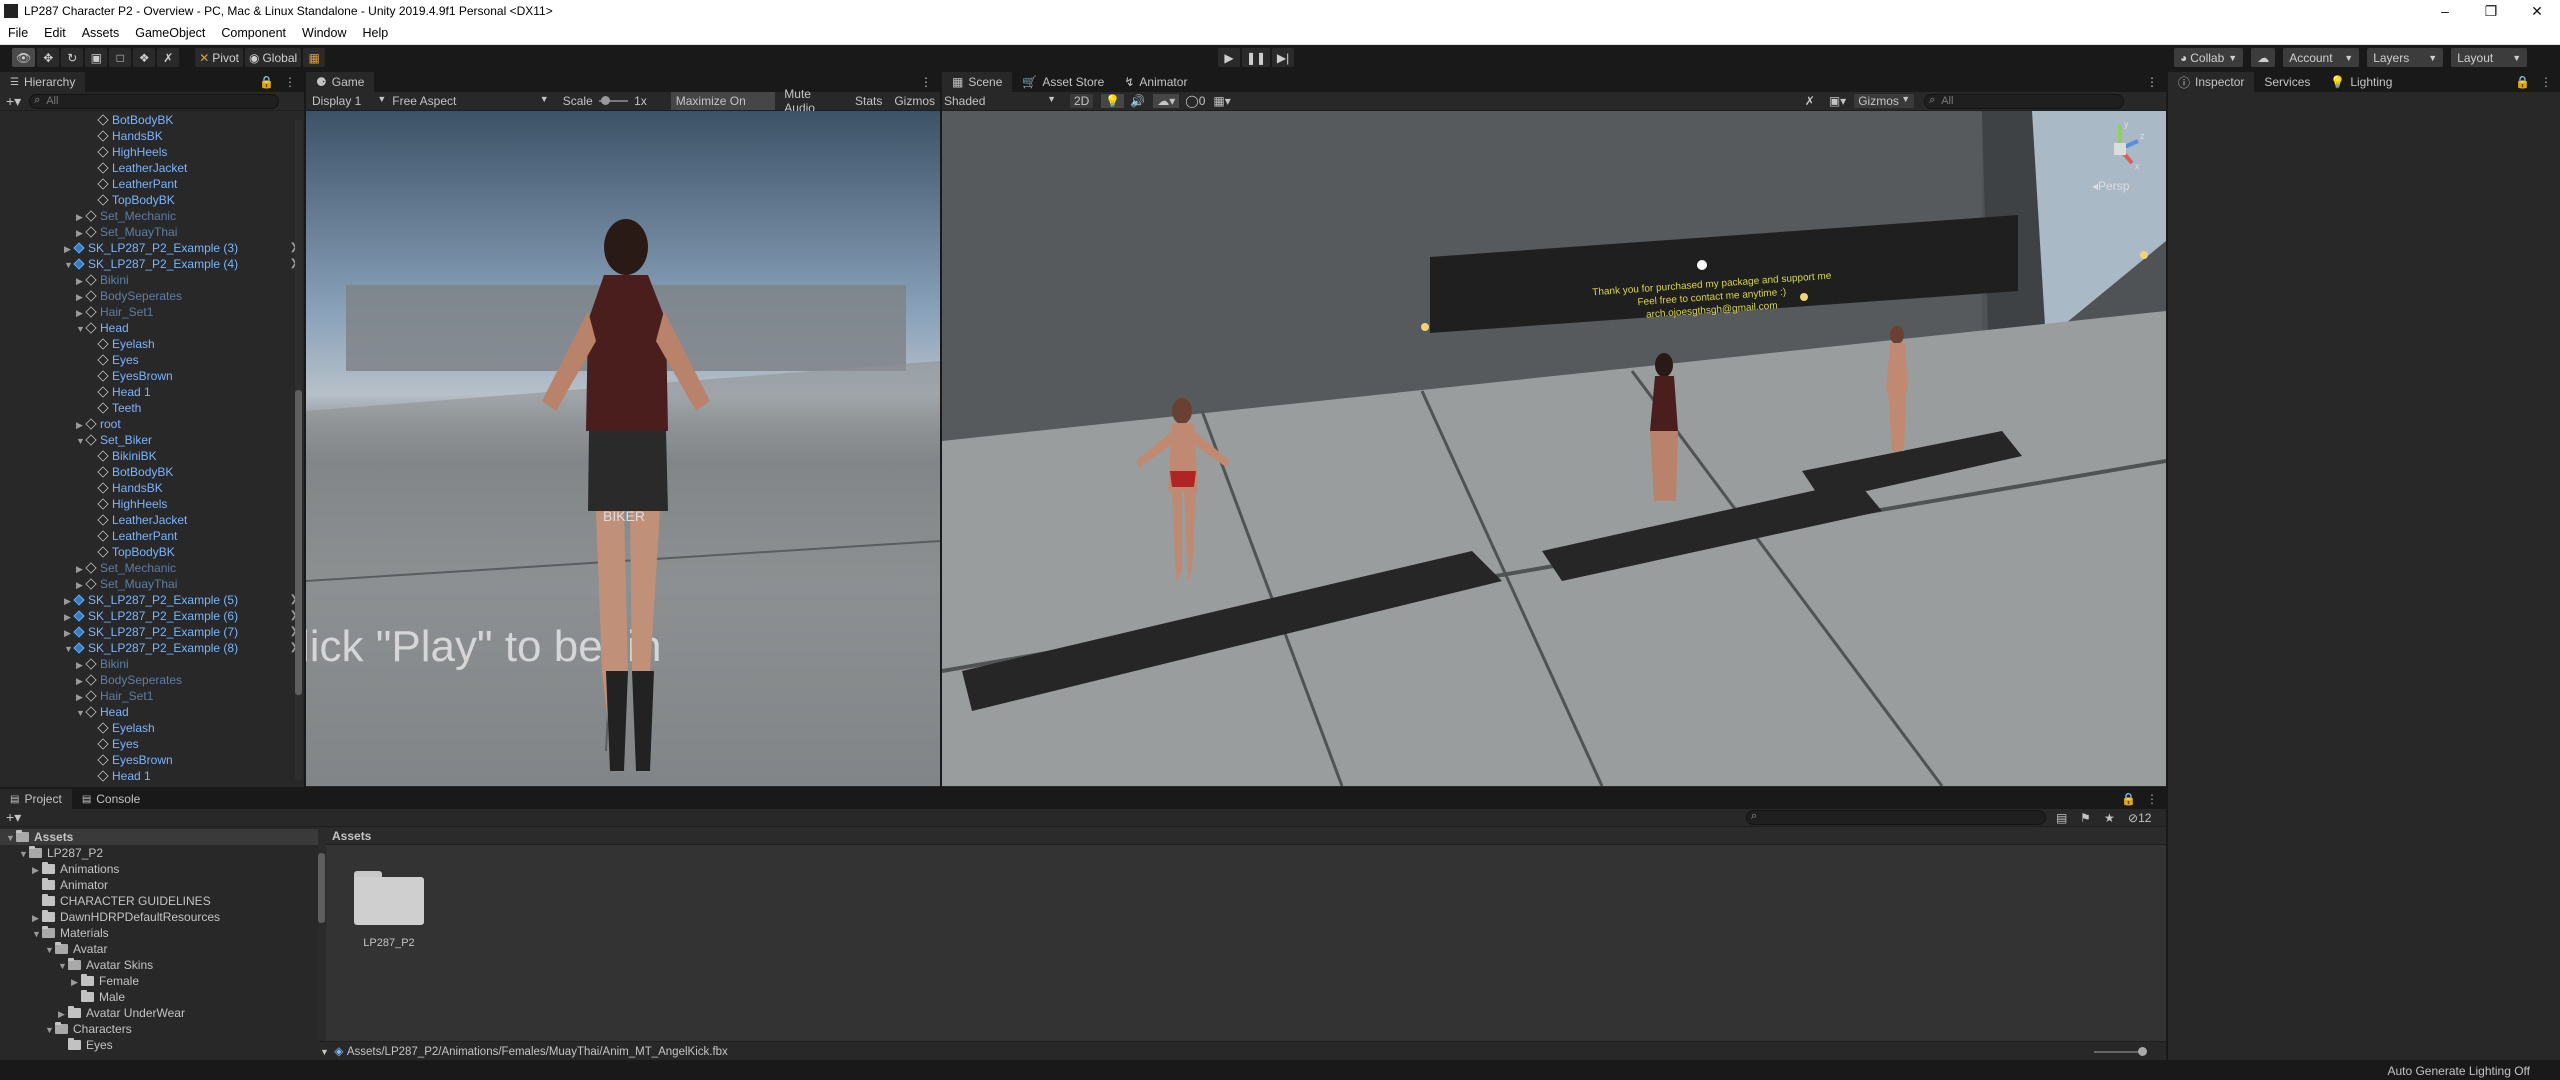 This screenshot has width=2560, height=1080. What do you see at coordinates (159, 965) in the screenshot?
I see `project-tree-item: ▼ Avatar Skins` at bounding box center [159, 965].